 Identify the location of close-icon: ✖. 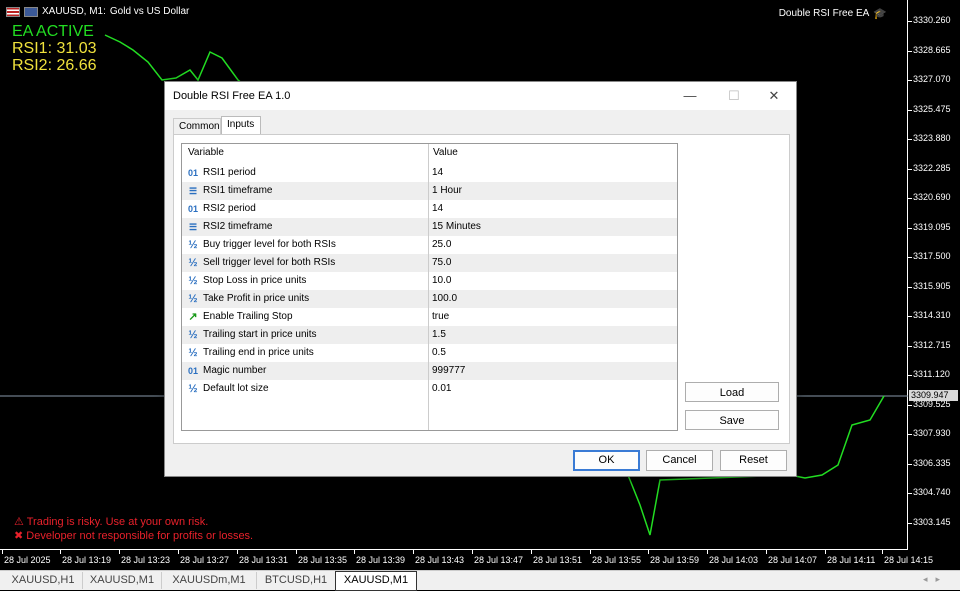
(19, 536).